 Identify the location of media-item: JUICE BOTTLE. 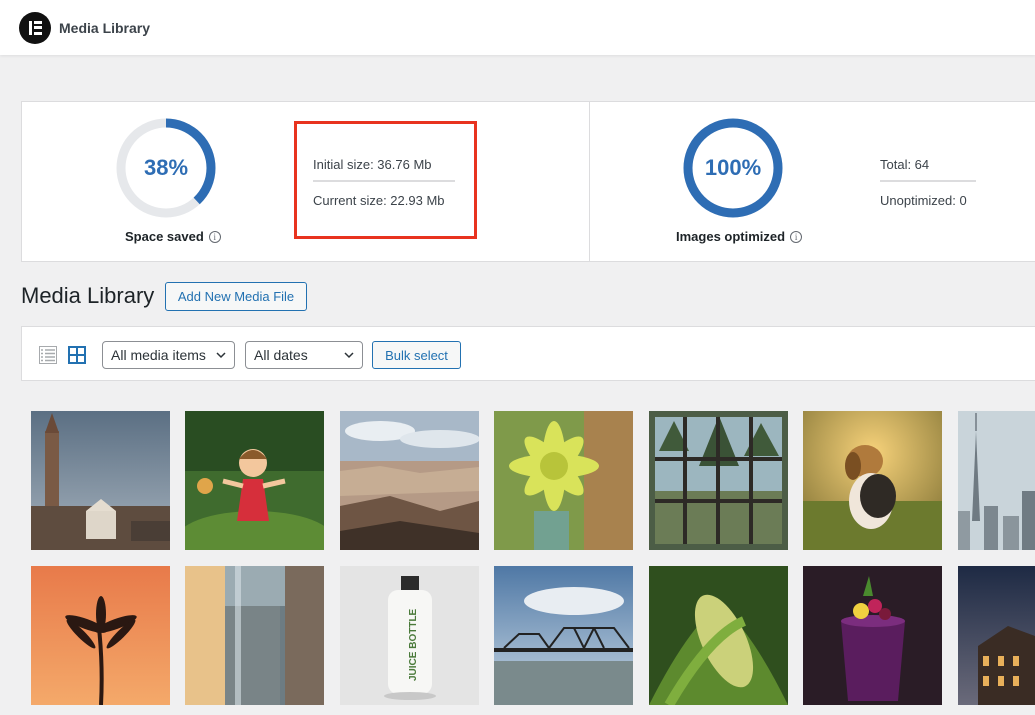
(409, 635).